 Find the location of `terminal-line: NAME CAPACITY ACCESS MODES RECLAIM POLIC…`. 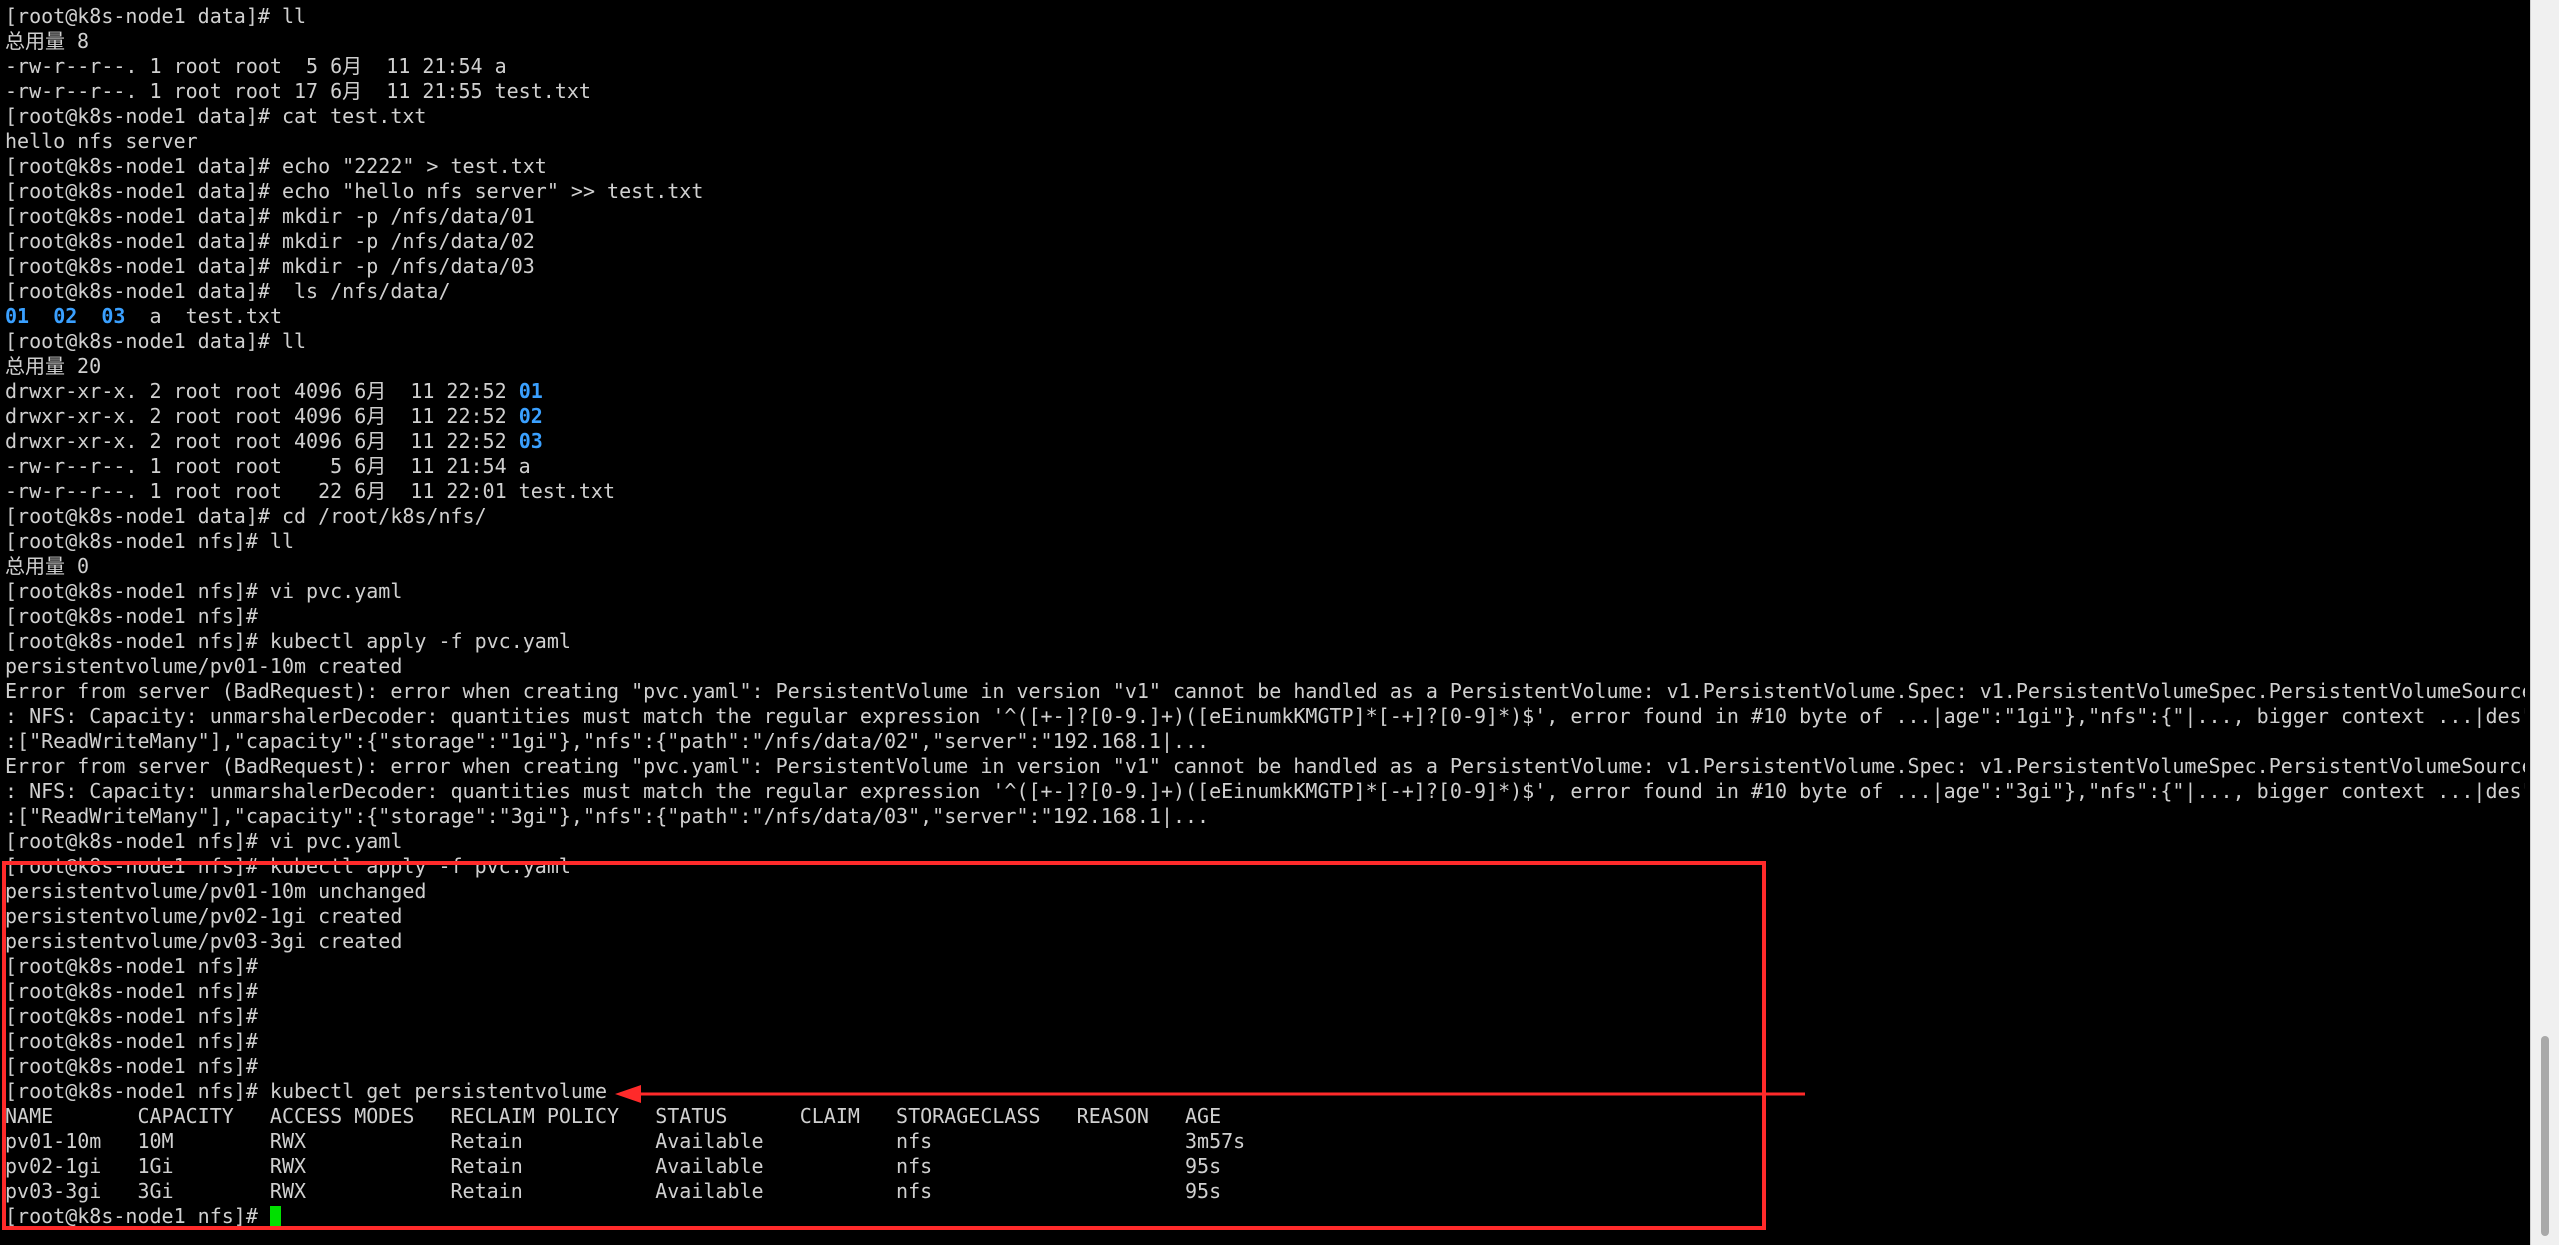

terminal-line: NAME CAPACITY ACCESS MODES RECLAIM POLIC… is located at coordinates (1265, 1116).